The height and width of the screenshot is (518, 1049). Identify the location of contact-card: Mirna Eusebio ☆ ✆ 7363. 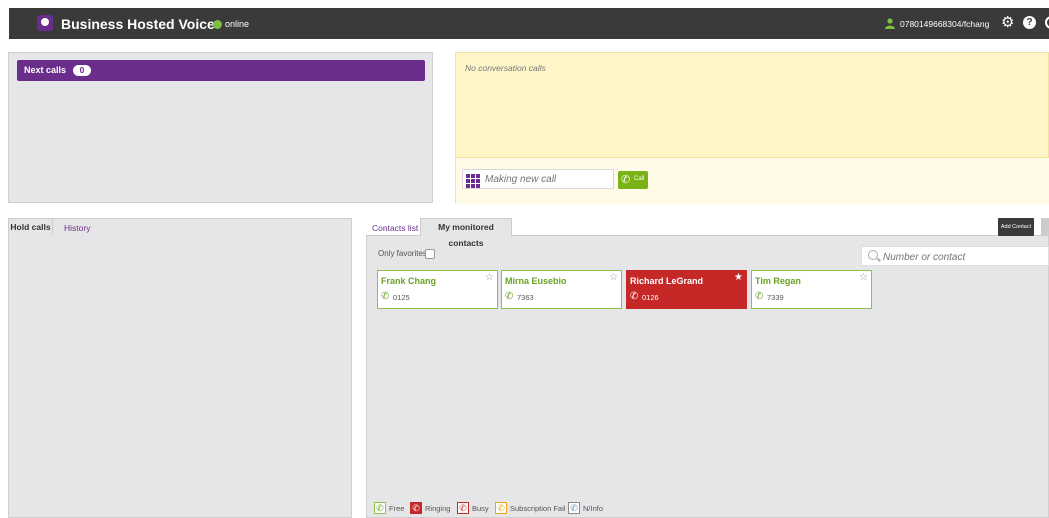
(561, 289).